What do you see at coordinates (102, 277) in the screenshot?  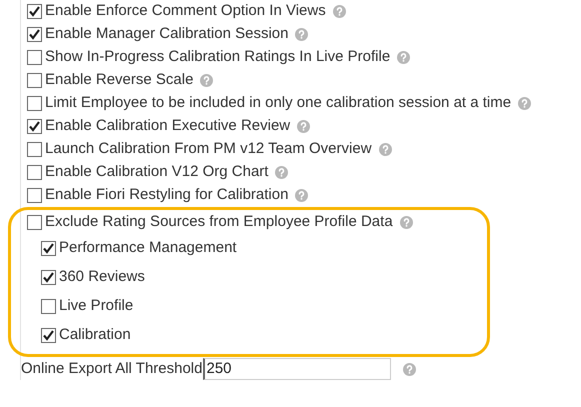 I see `option-label: 360 Reviews` at bounding box center [102, 277].